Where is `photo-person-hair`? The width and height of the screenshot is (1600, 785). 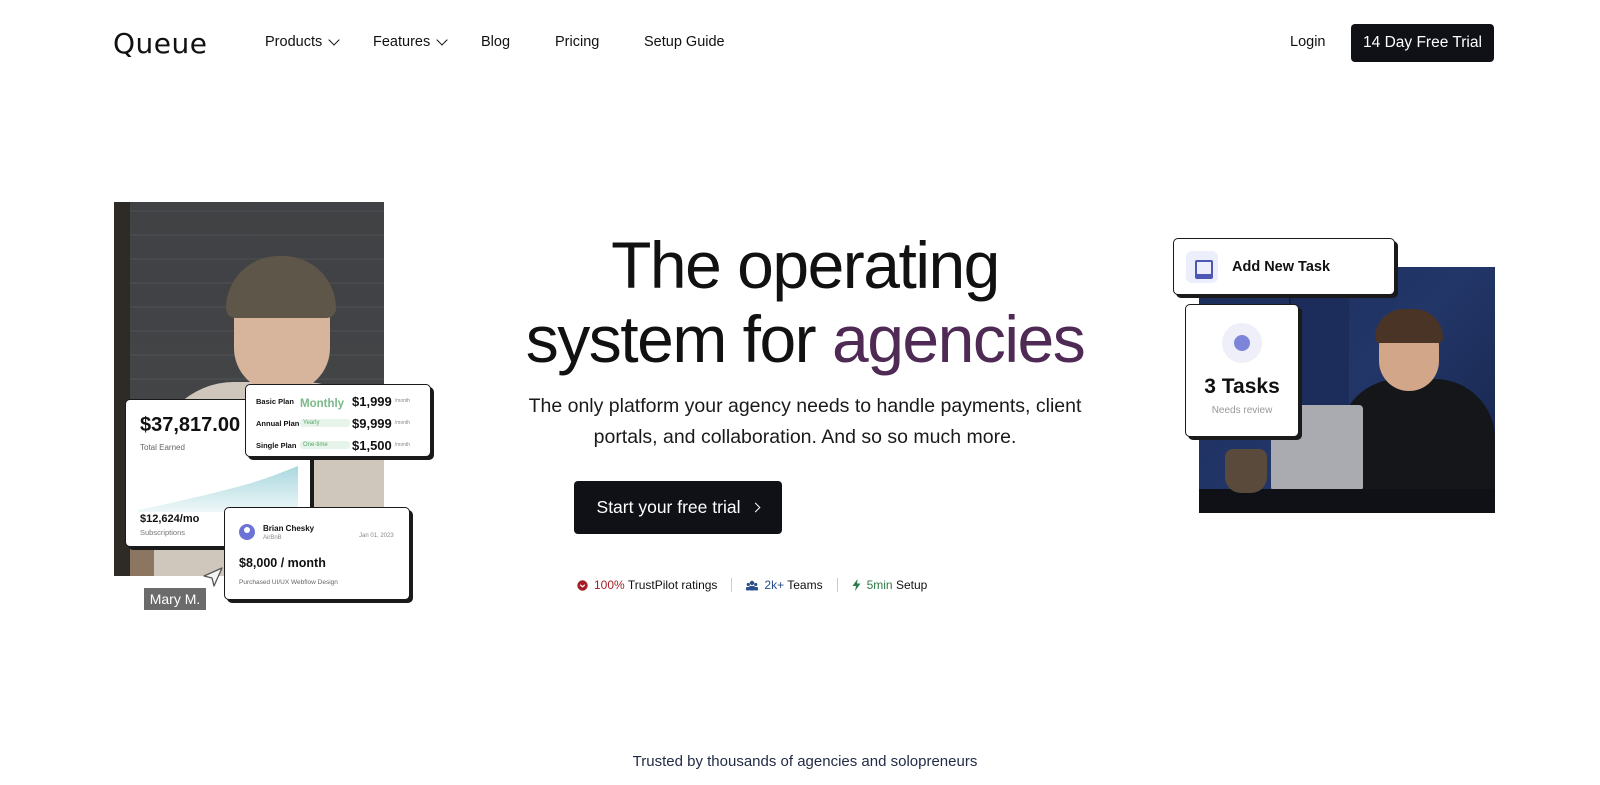
photo-person-hair is located at coordinates (1409, 326).